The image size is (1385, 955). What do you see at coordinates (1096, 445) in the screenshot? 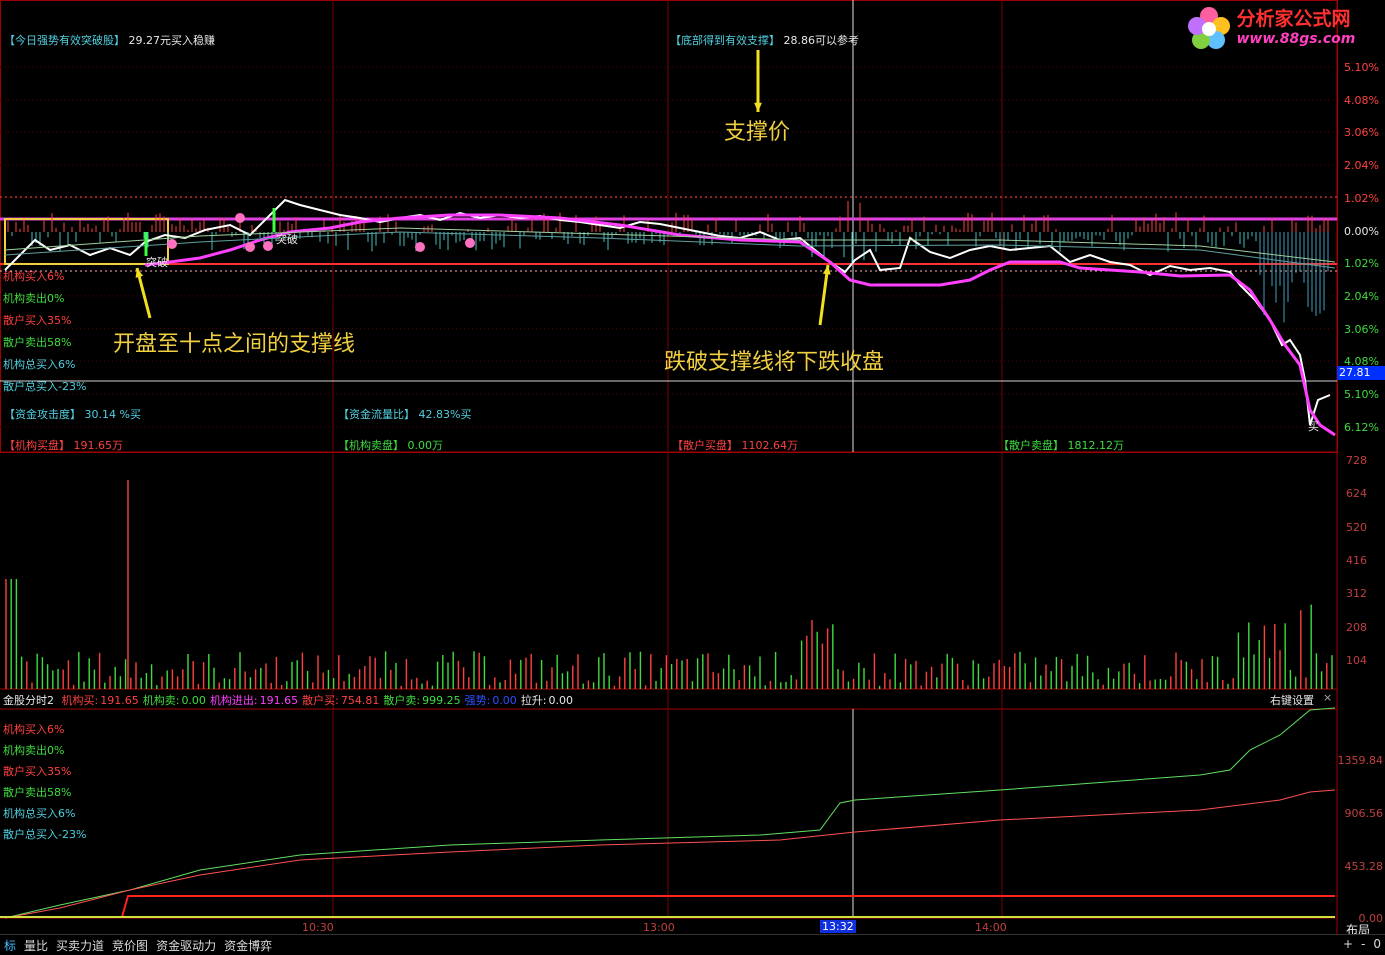
I see `label-value: 1812.12万` at bounding box center [1096, 445].